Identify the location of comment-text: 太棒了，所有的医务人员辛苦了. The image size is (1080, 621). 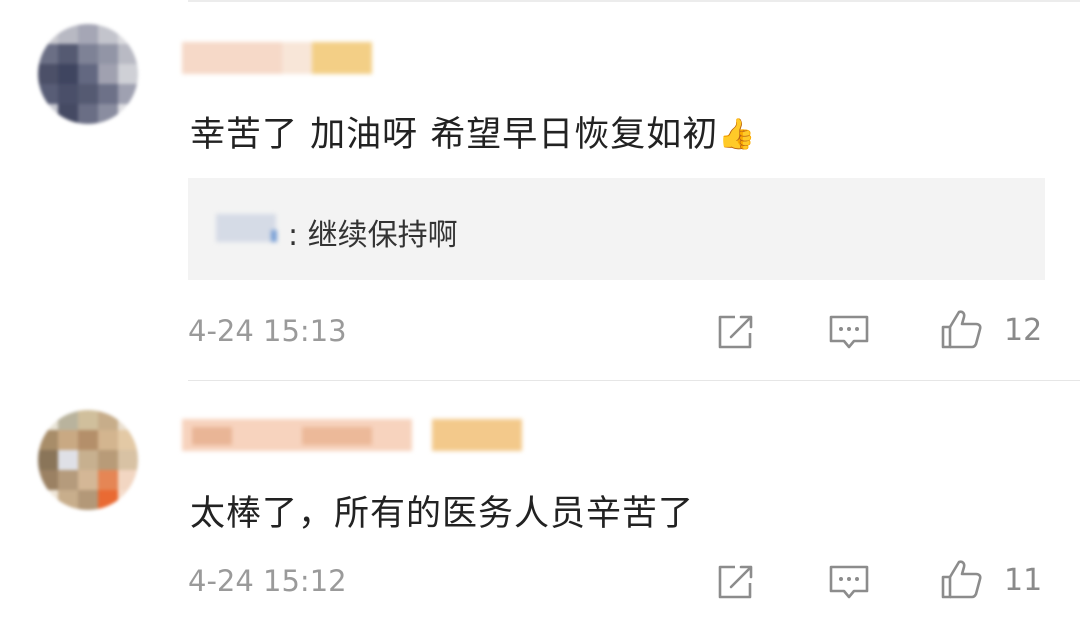
(442, 514).